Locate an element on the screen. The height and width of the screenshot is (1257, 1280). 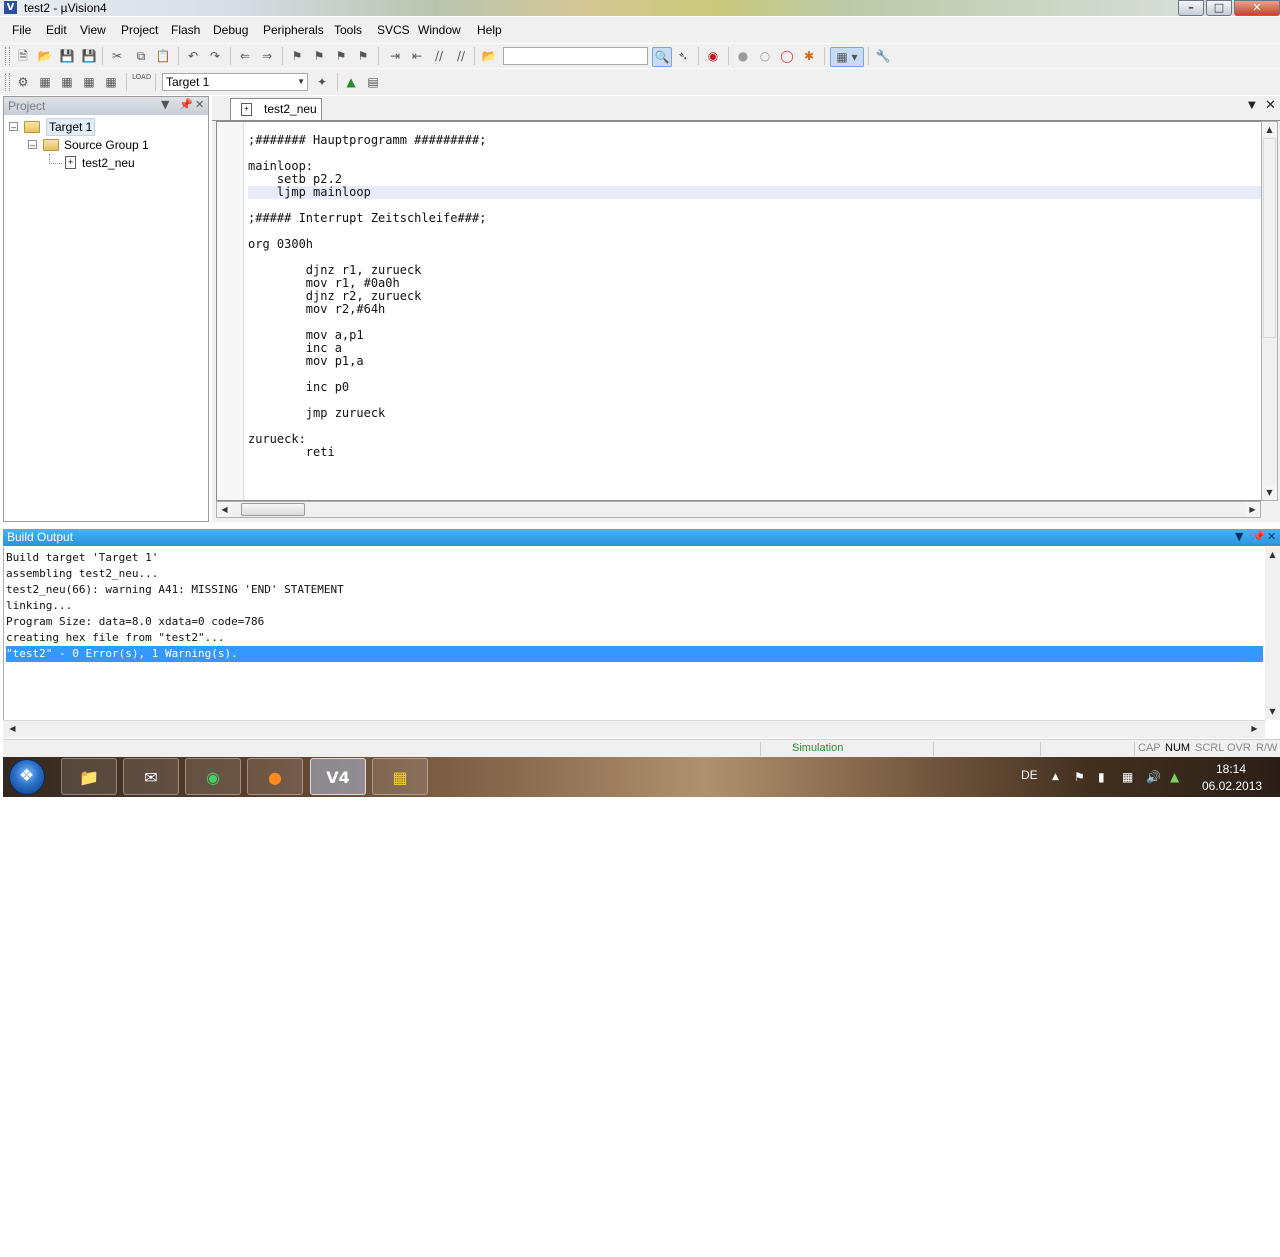
network-signal-icon: ▦ is located at coordinates (1127, 777).